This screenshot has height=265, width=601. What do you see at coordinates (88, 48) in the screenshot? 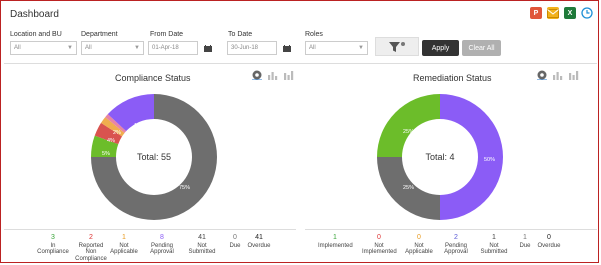
I see `department-value: All` at bounding box center [88, 48].